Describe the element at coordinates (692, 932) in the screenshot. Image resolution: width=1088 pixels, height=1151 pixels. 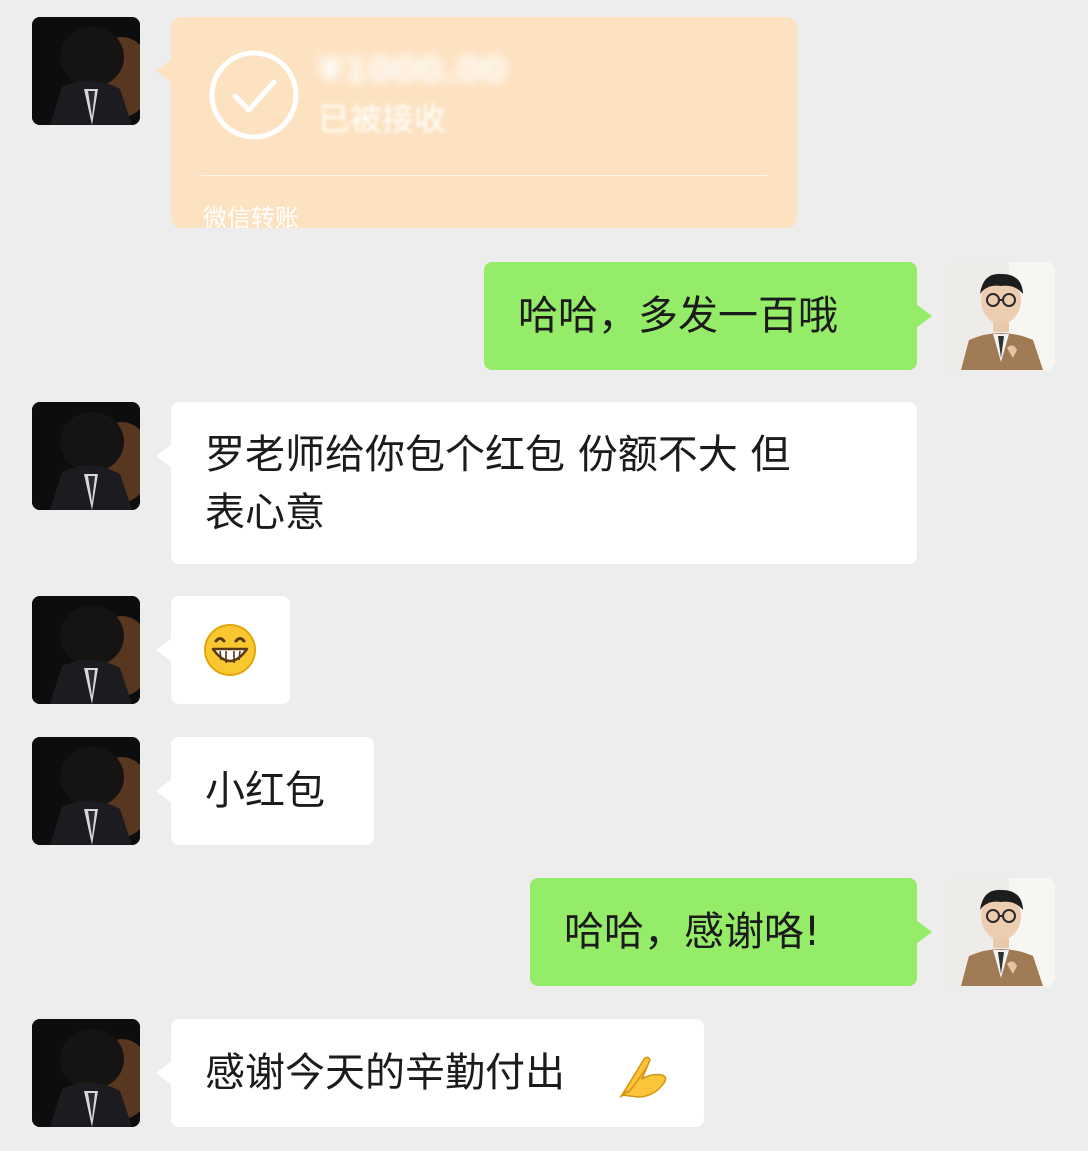
I see `message-text: 哈哈，感谢咯!` at that location.